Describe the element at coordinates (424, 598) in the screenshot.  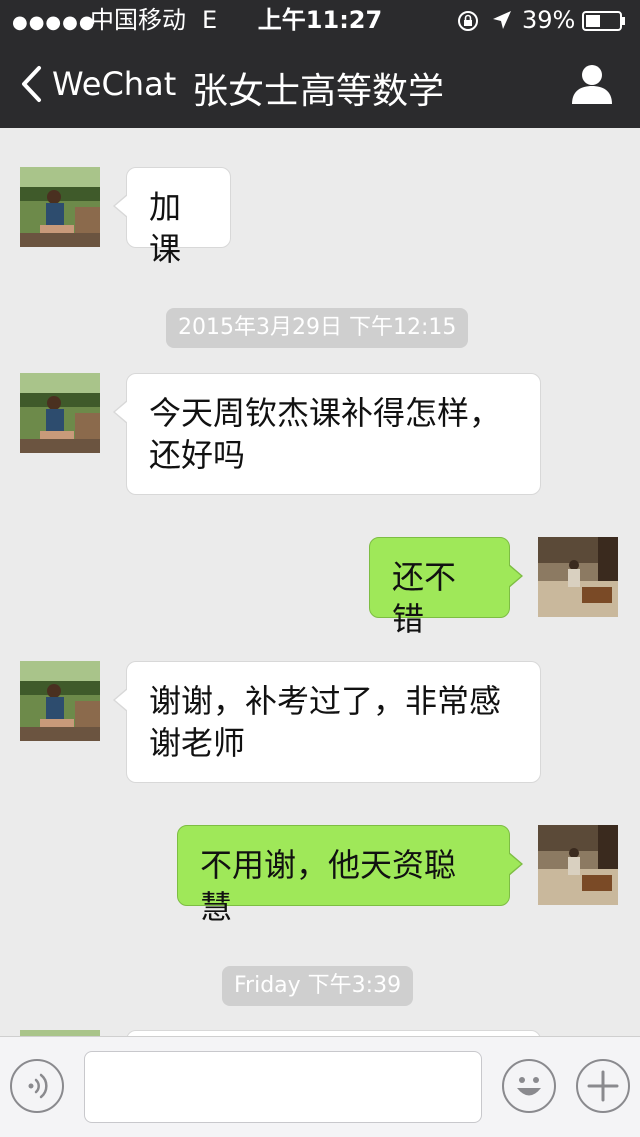
I see `message-text: 还不错` at that location.